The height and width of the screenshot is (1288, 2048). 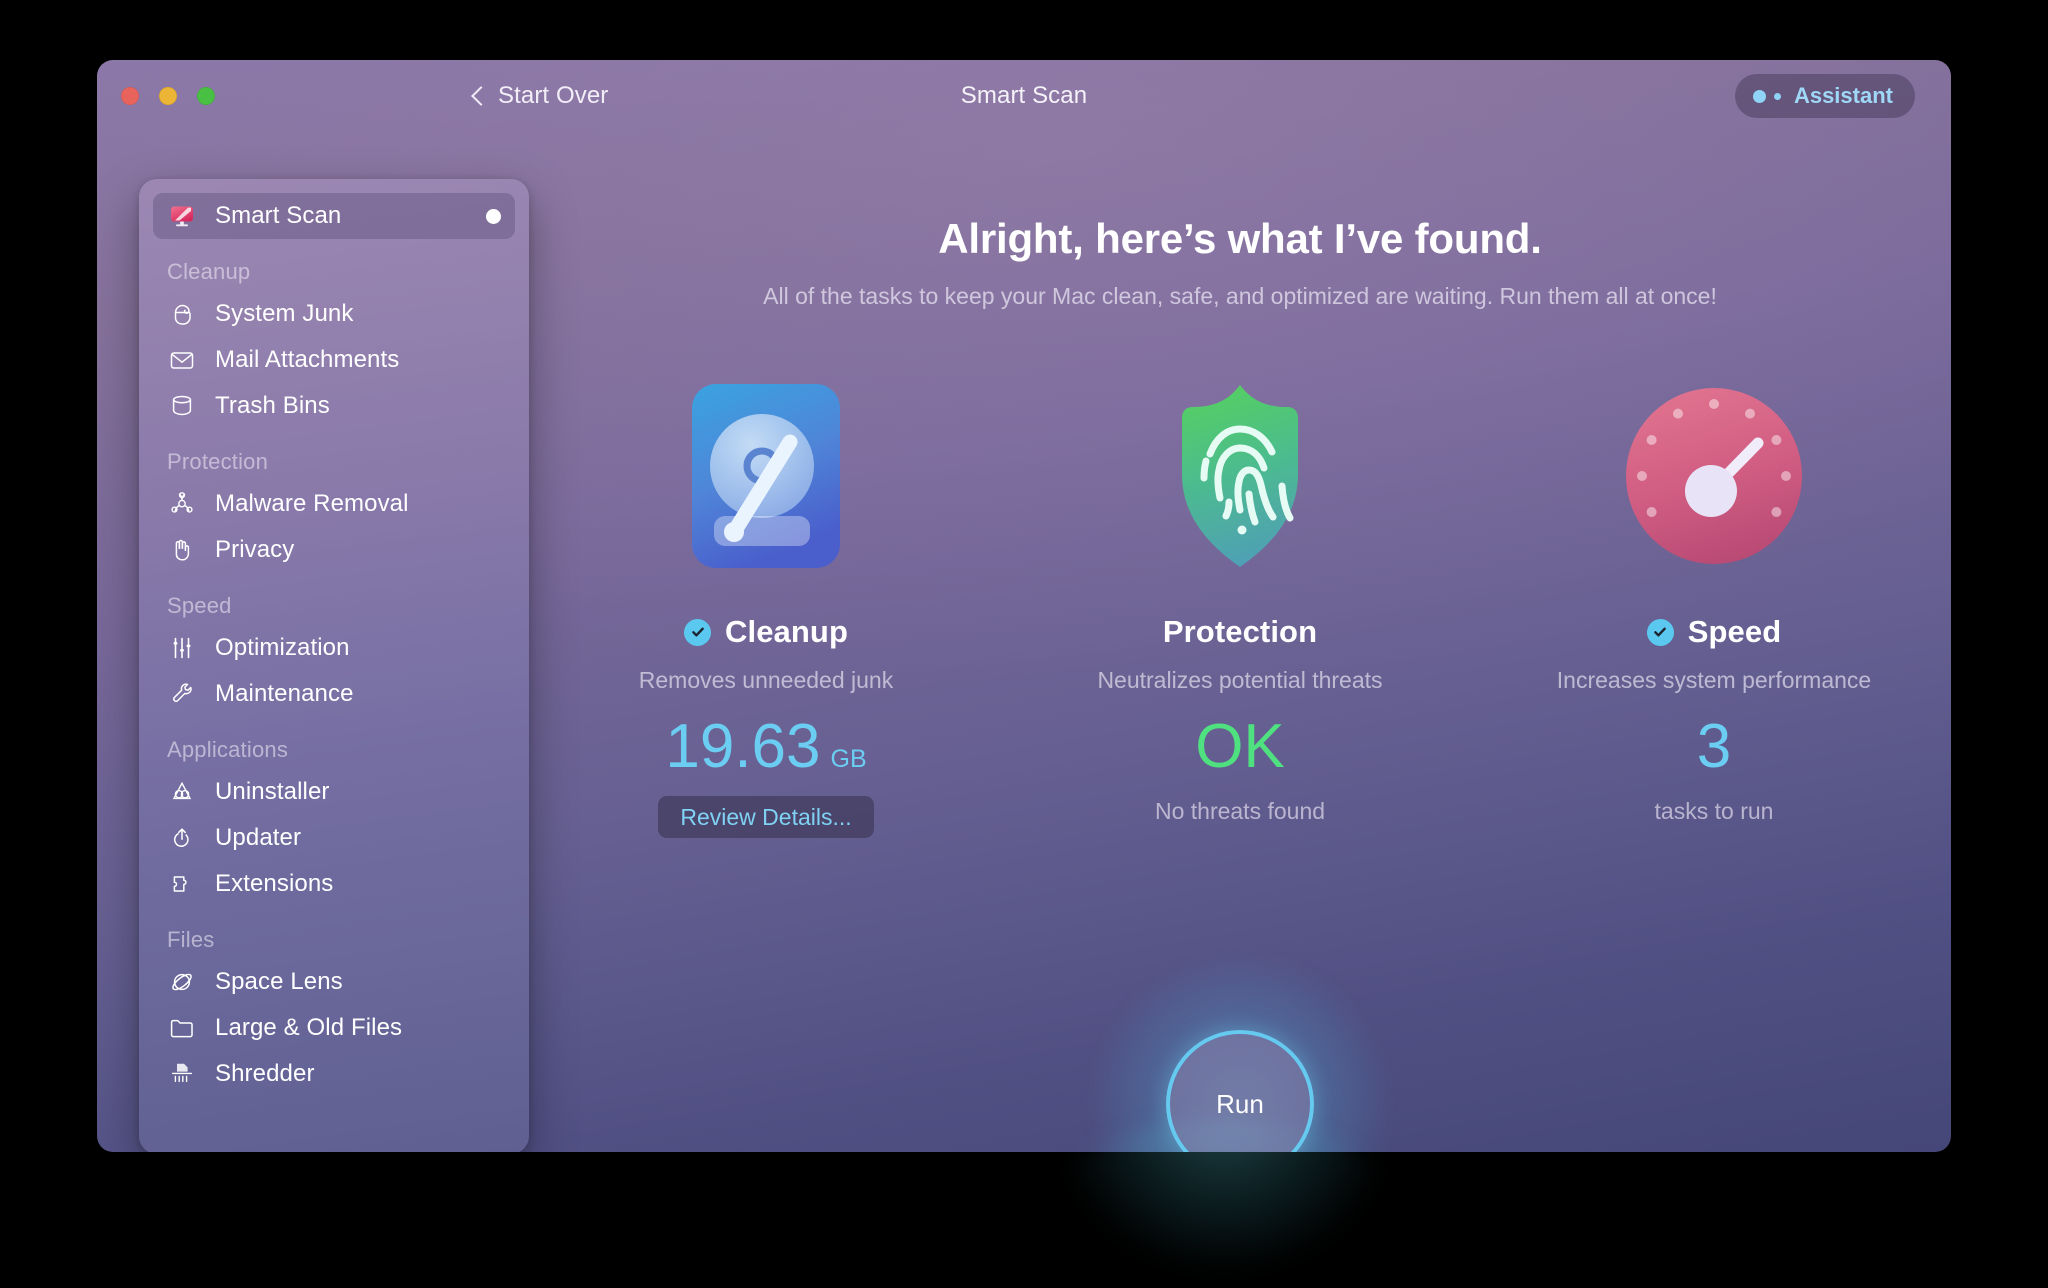 What do you see at coordinates (1714, 476) in the screenshot?
I see `speedometer-icon` at bounding box center [1714, 476].